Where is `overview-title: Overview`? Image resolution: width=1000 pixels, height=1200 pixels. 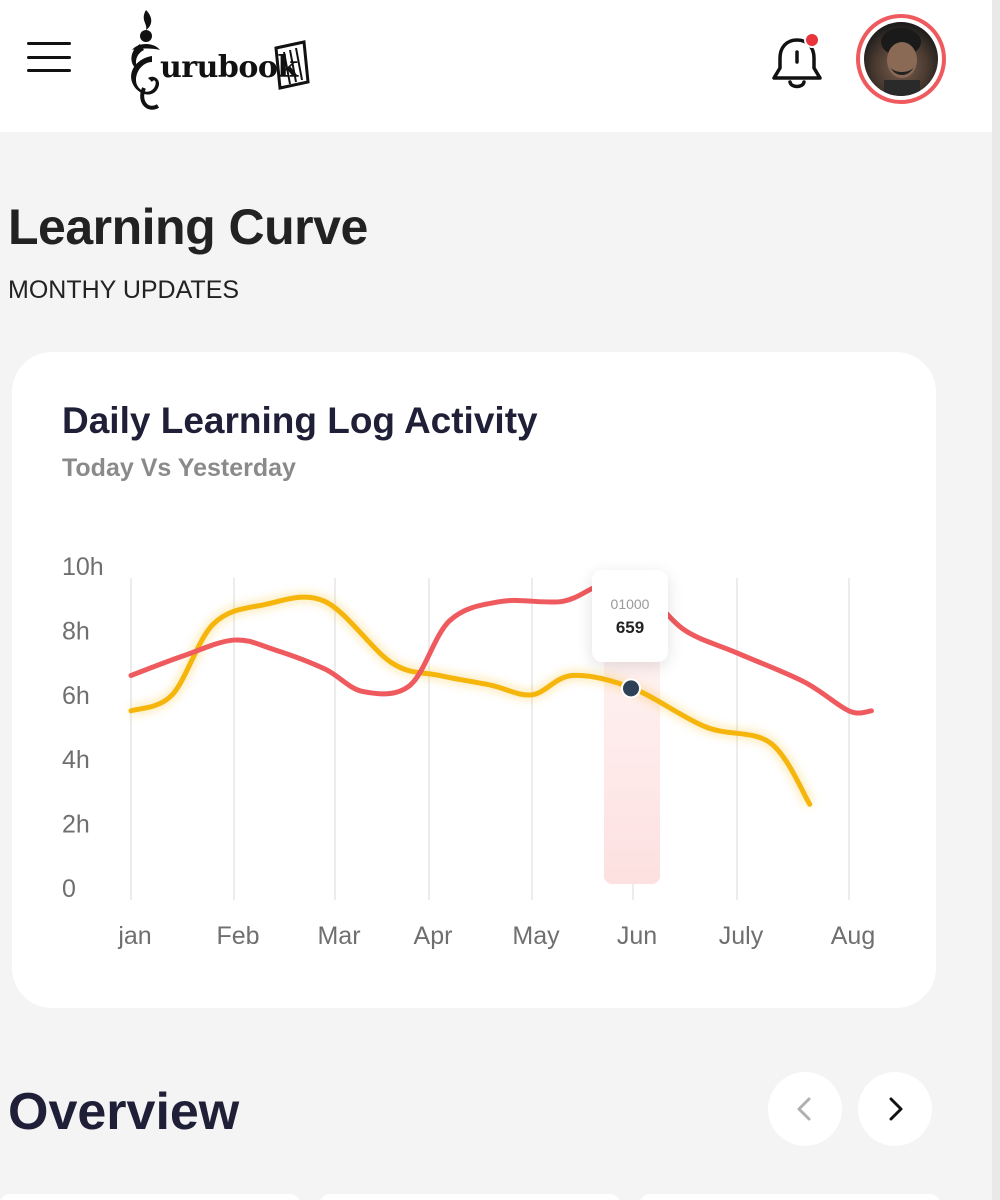 overview-title: Overview is located at coordinates (124, 1112).